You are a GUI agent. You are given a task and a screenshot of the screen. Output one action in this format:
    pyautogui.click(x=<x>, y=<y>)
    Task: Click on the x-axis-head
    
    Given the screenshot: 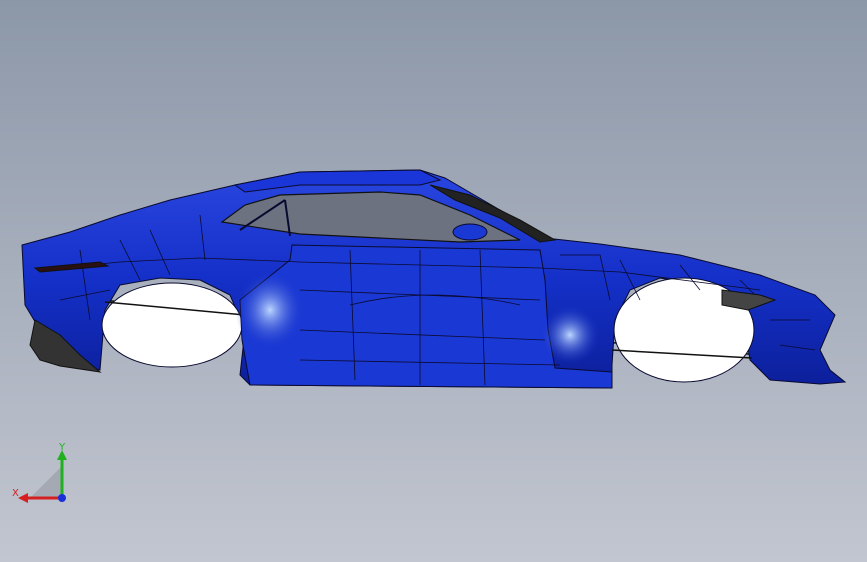 What is the action you would take?
    pyautogui.click(x=23, y=498)
    